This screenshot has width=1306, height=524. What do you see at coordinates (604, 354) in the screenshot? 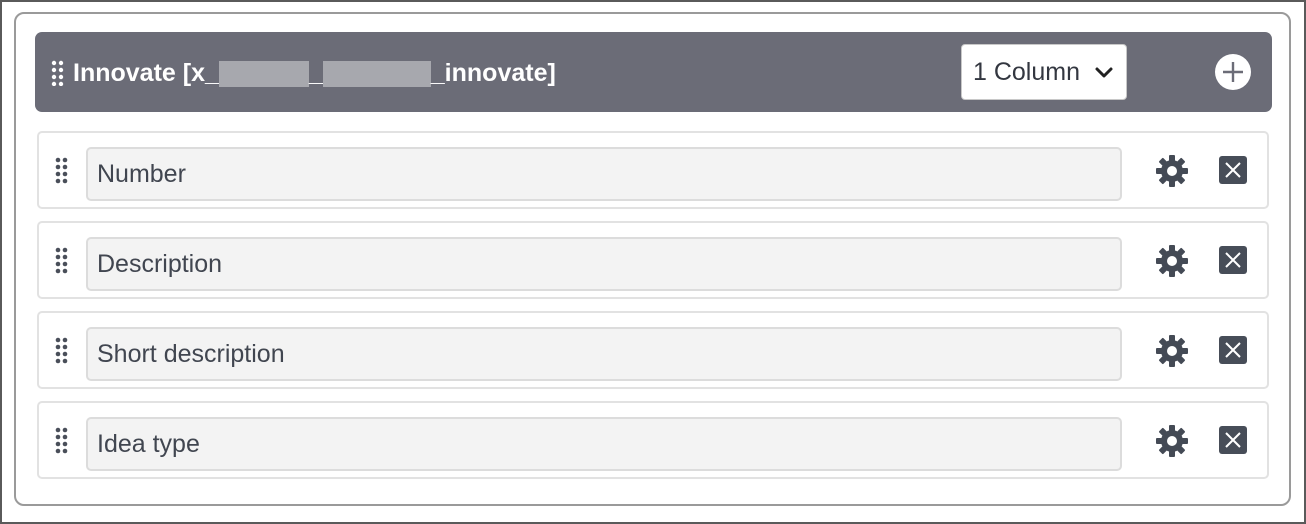
I see `field-name-input: Short description` at bounding box center [604, 354].